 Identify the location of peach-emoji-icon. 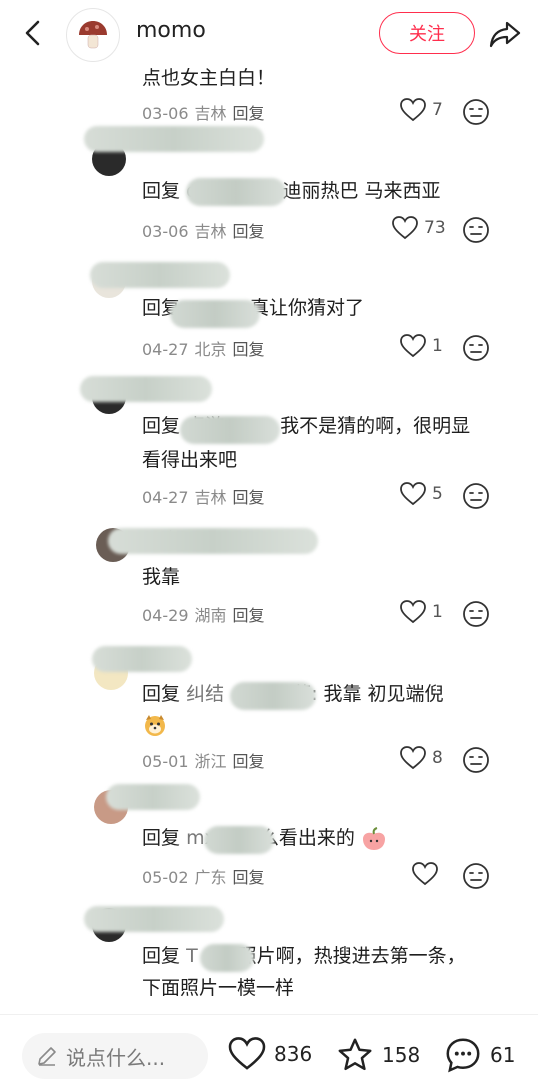
(373, 838).